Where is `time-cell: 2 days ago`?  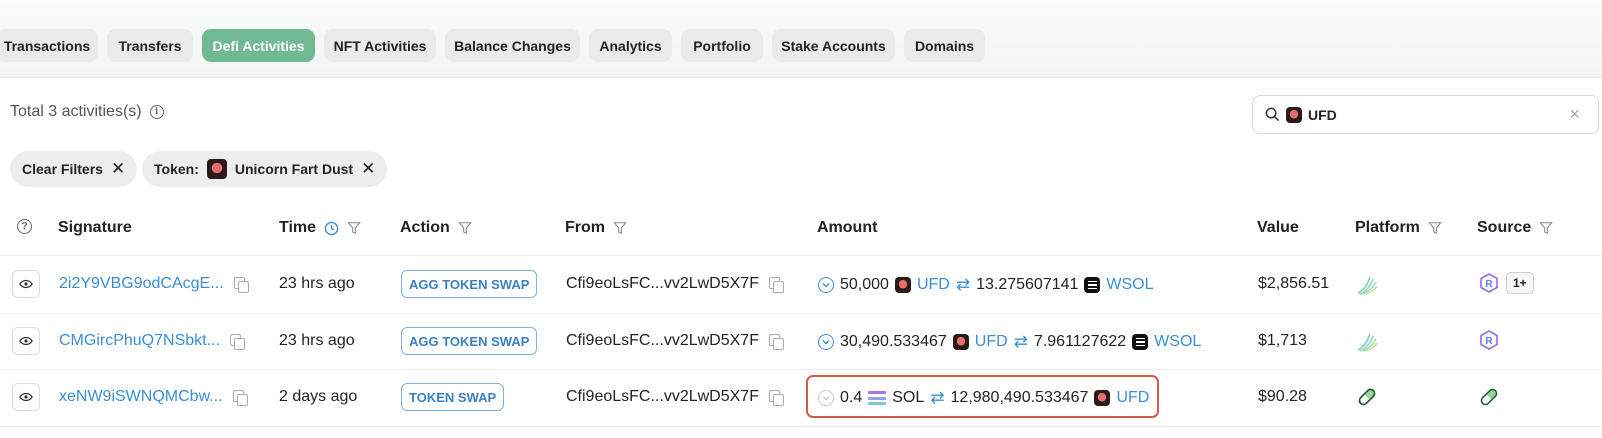
time-cell: 2 days ago is located at coordinates (318, 396).